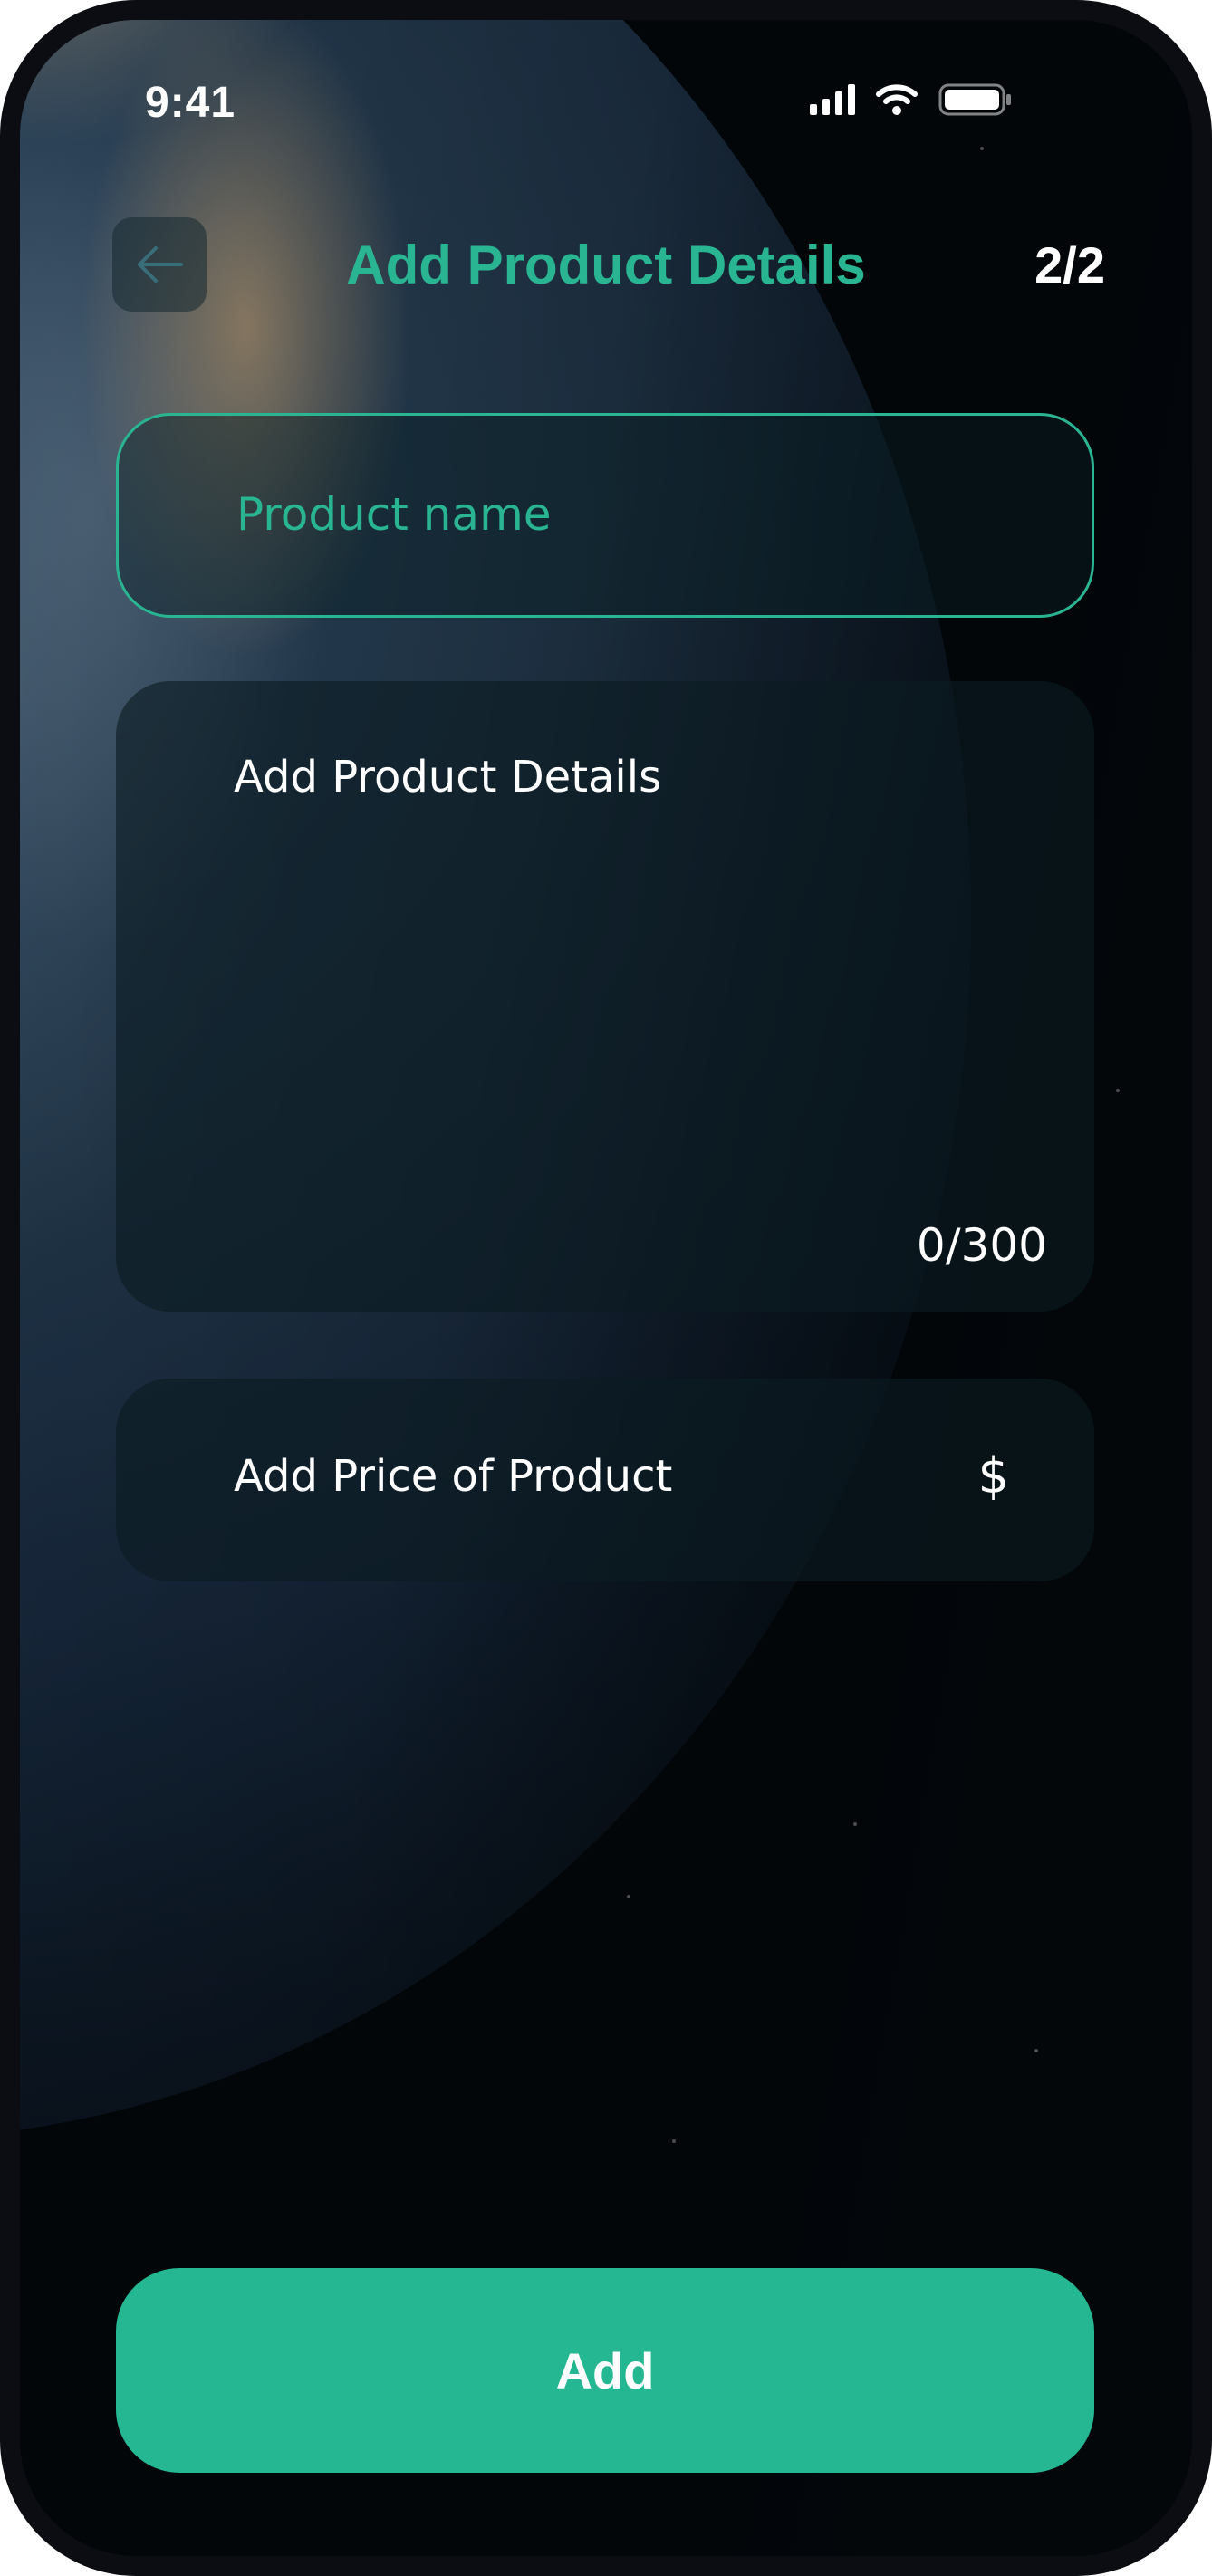 This screenshot has width=1212, height=2576. I want to click on wifi-icon, so click(897, 99).